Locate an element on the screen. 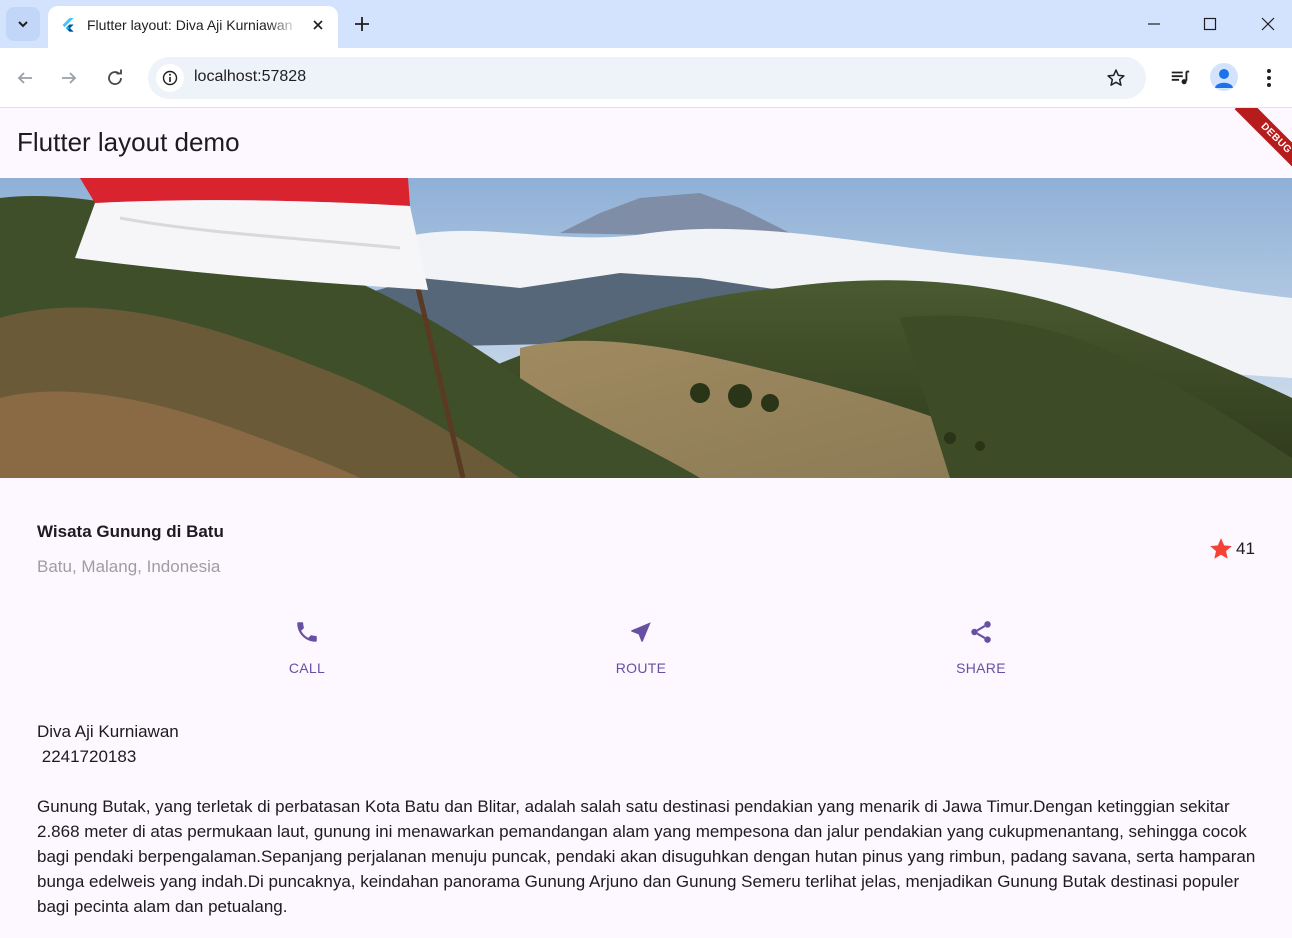  page-title: Flutter layout demo is located at coordinates (128, 142).